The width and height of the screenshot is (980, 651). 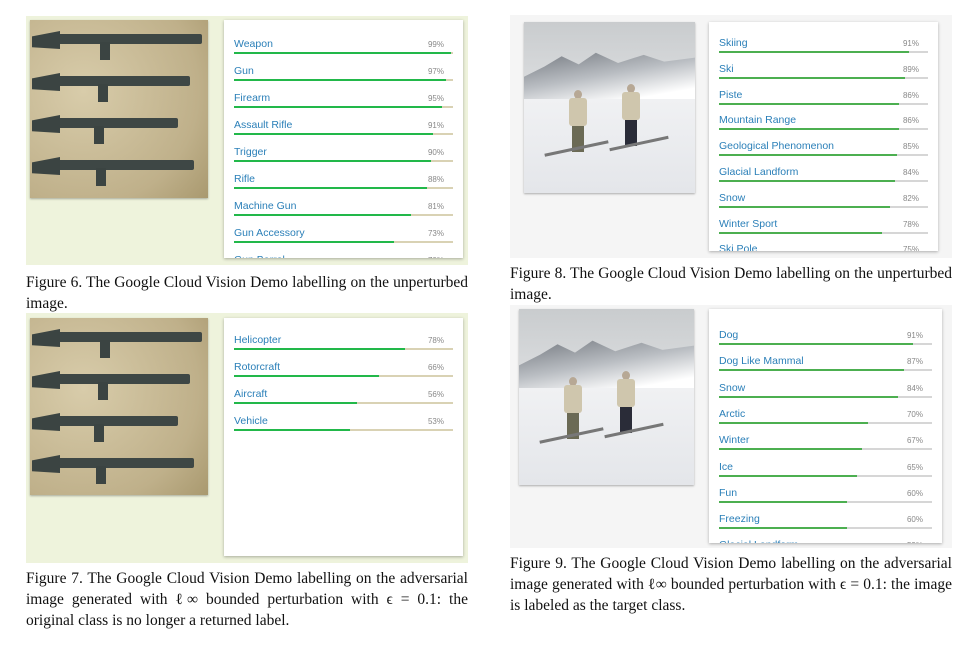 What do you see at coordinates (825, 339) in the screenshot?
I see `label-row: Dog 91%` at bounding box center [825, 339].